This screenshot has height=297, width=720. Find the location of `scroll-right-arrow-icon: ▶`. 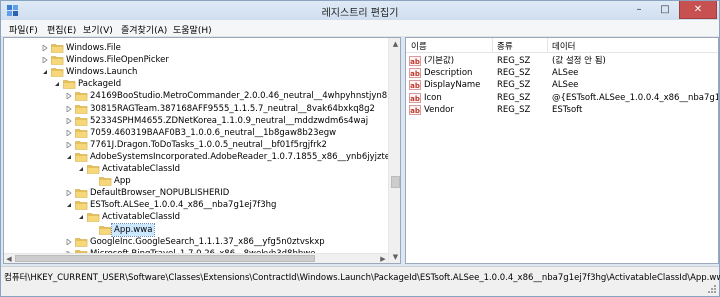

scroll-right-arrow-icon: ▶ is located at coordinates (383, 258).